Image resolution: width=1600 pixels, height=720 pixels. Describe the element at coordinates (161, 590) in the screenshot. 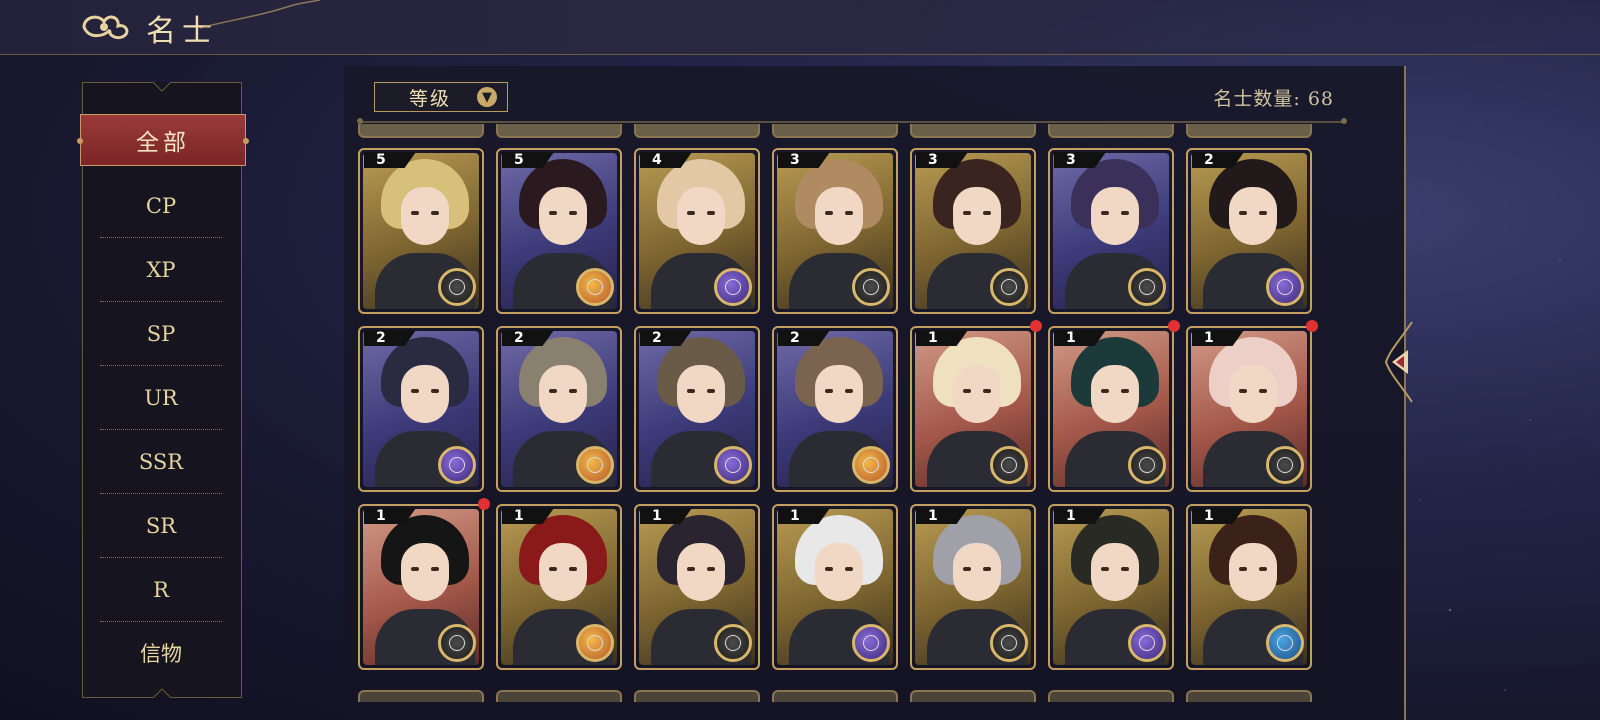

I see `filter-tab-r: R` at that location.